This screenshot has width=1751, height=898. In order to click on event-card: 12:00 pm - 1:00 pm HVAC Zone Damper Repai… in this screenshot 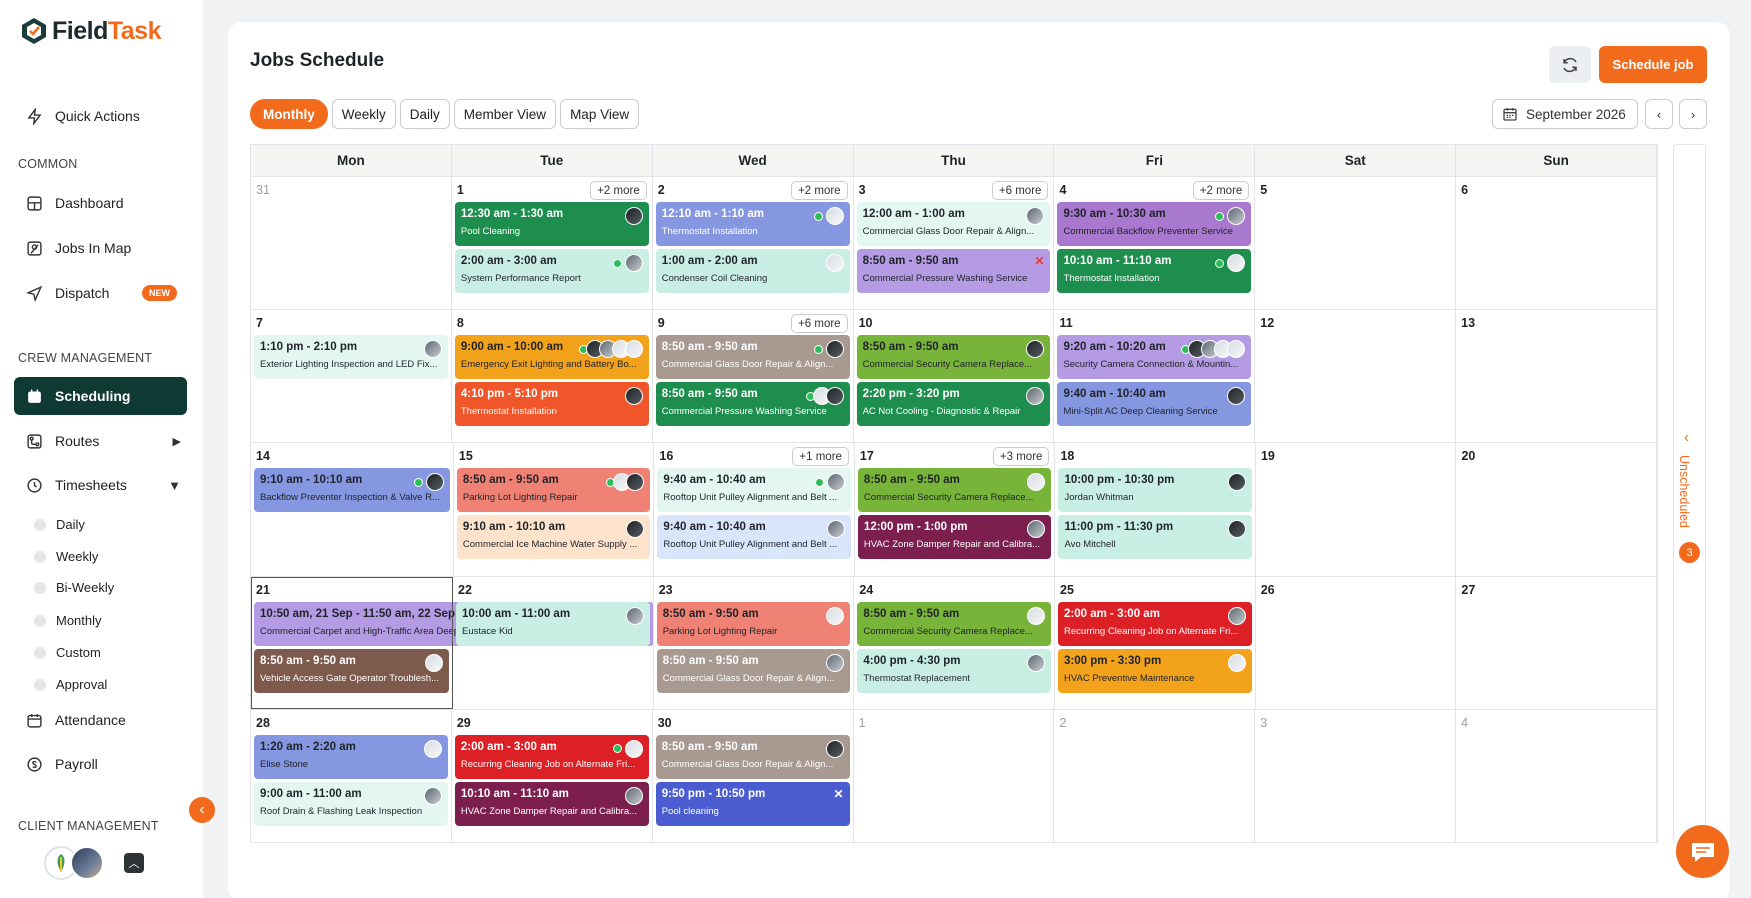, I will do `click(954, 537)`.